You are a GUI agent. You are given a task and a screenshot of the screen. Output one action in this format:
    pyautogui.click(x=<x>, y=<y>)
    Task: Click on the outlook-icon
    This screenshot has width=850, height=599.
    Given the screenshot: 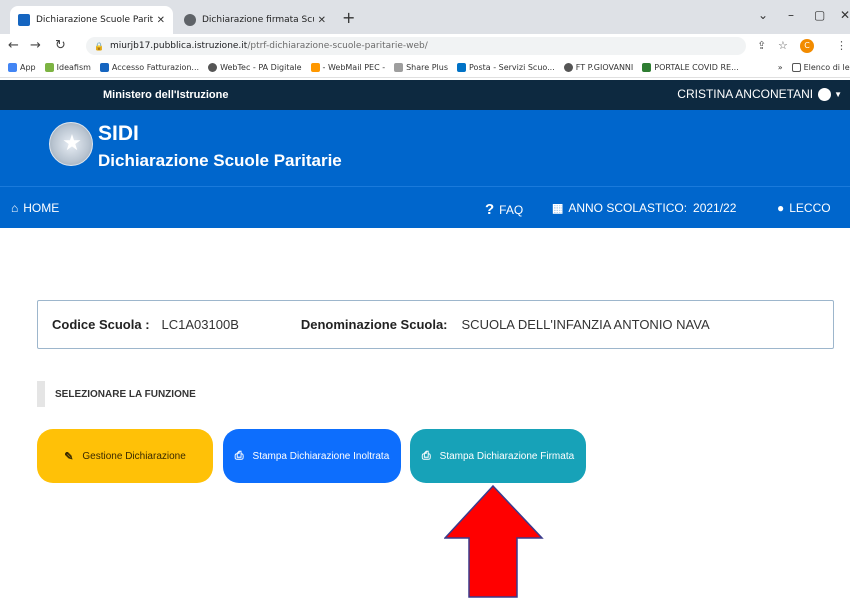 What is the action you would take?
    pyautogui.click(x=462, y=67)
    